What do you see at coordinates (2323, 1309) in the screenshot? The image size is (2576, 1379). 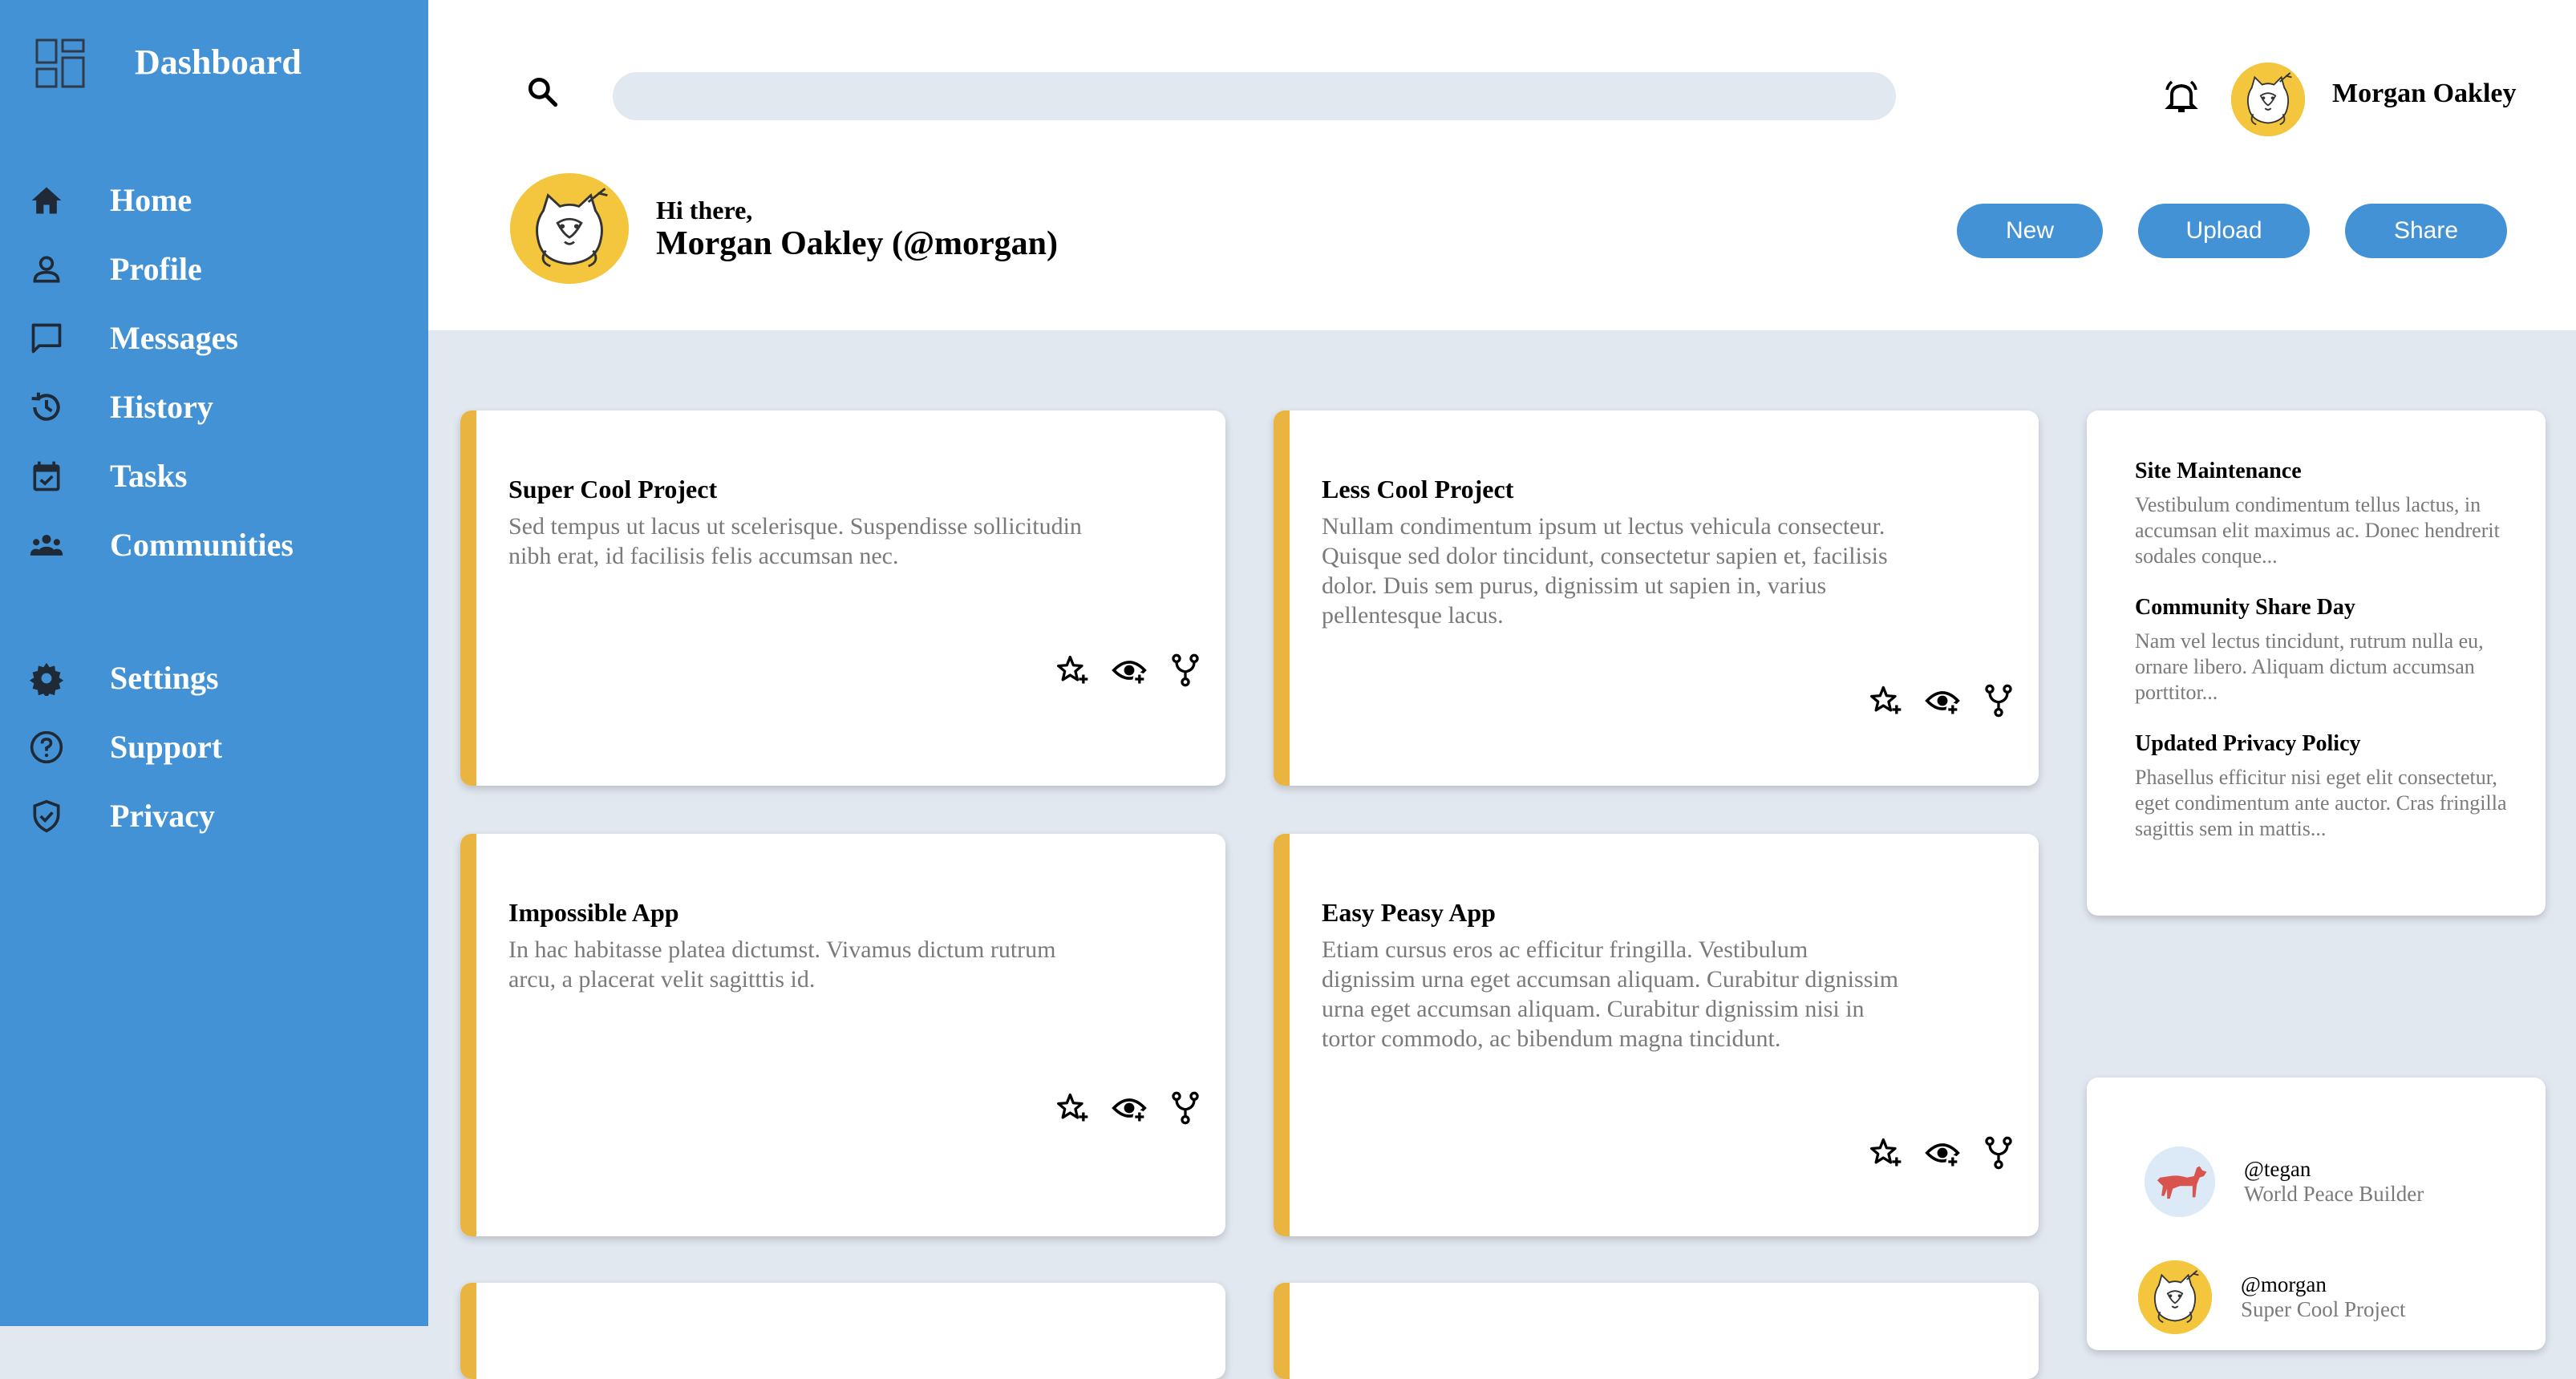 I see `user-role: Super Cool Project` at bounding box center [2323, 1309].